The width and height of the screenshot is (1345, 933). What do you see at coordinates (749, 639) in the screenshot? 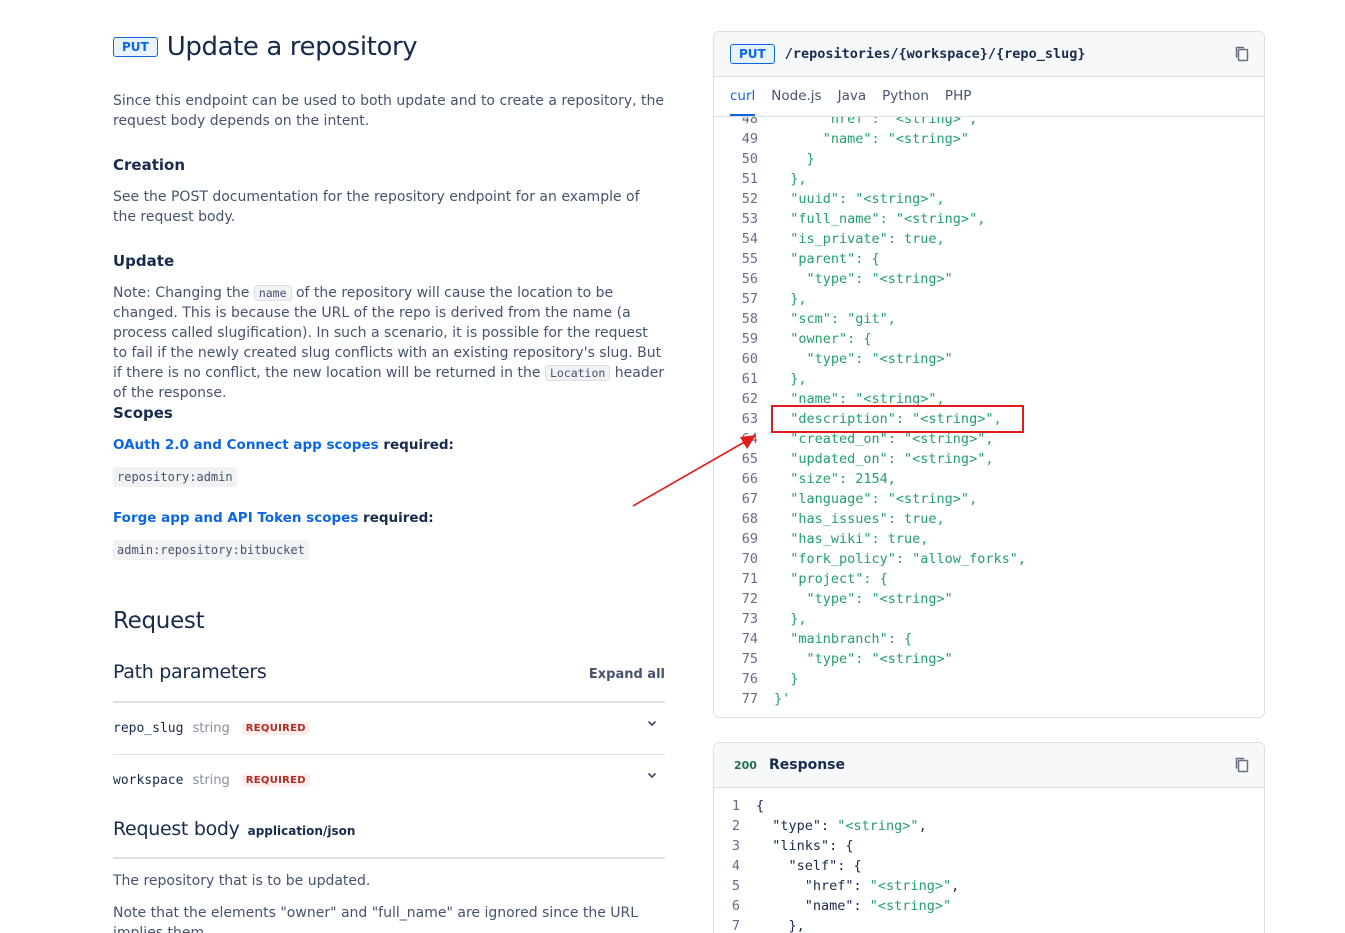
I see `line-number: 74` at bounding box center [749, 639].